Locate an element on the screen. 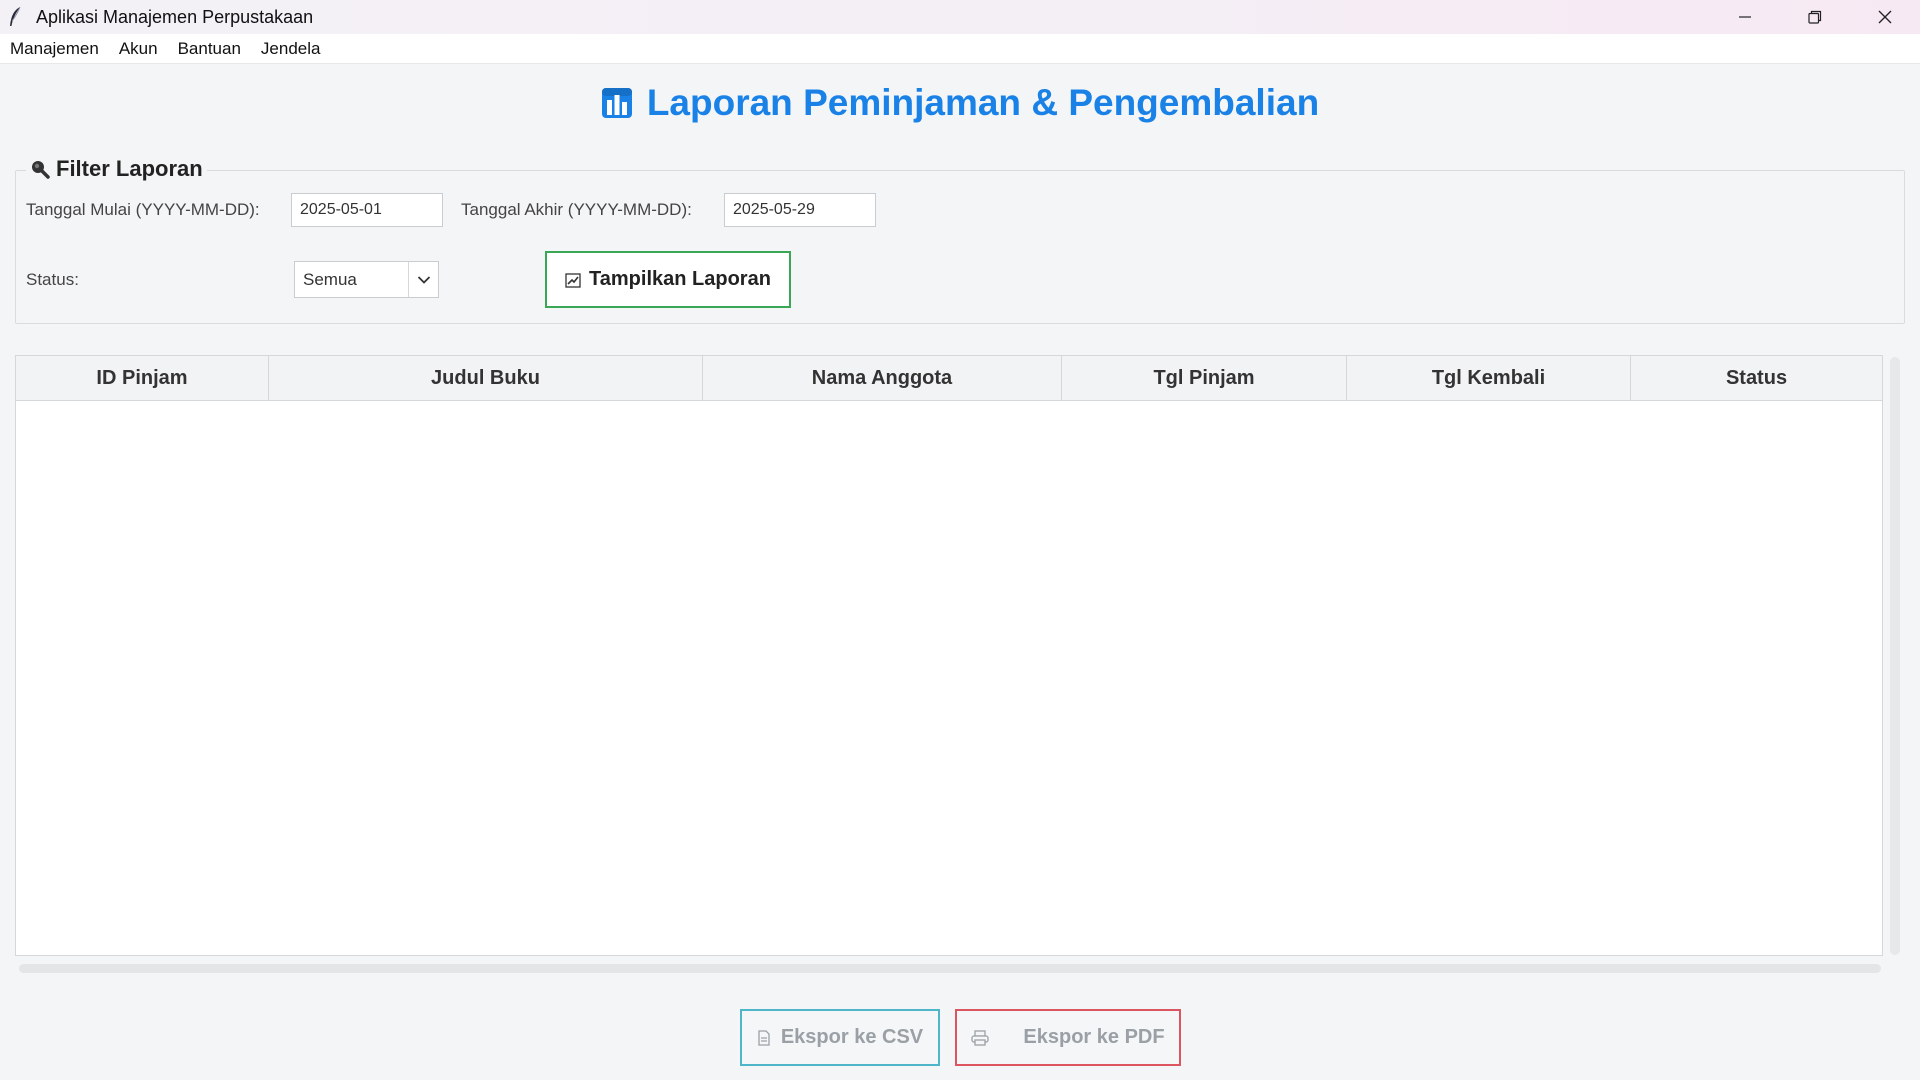 This screenshot has width=1920, height=1080. column-header-tgl-pinjam: Tgl Pinjam is located at coordinates (1204, 378).